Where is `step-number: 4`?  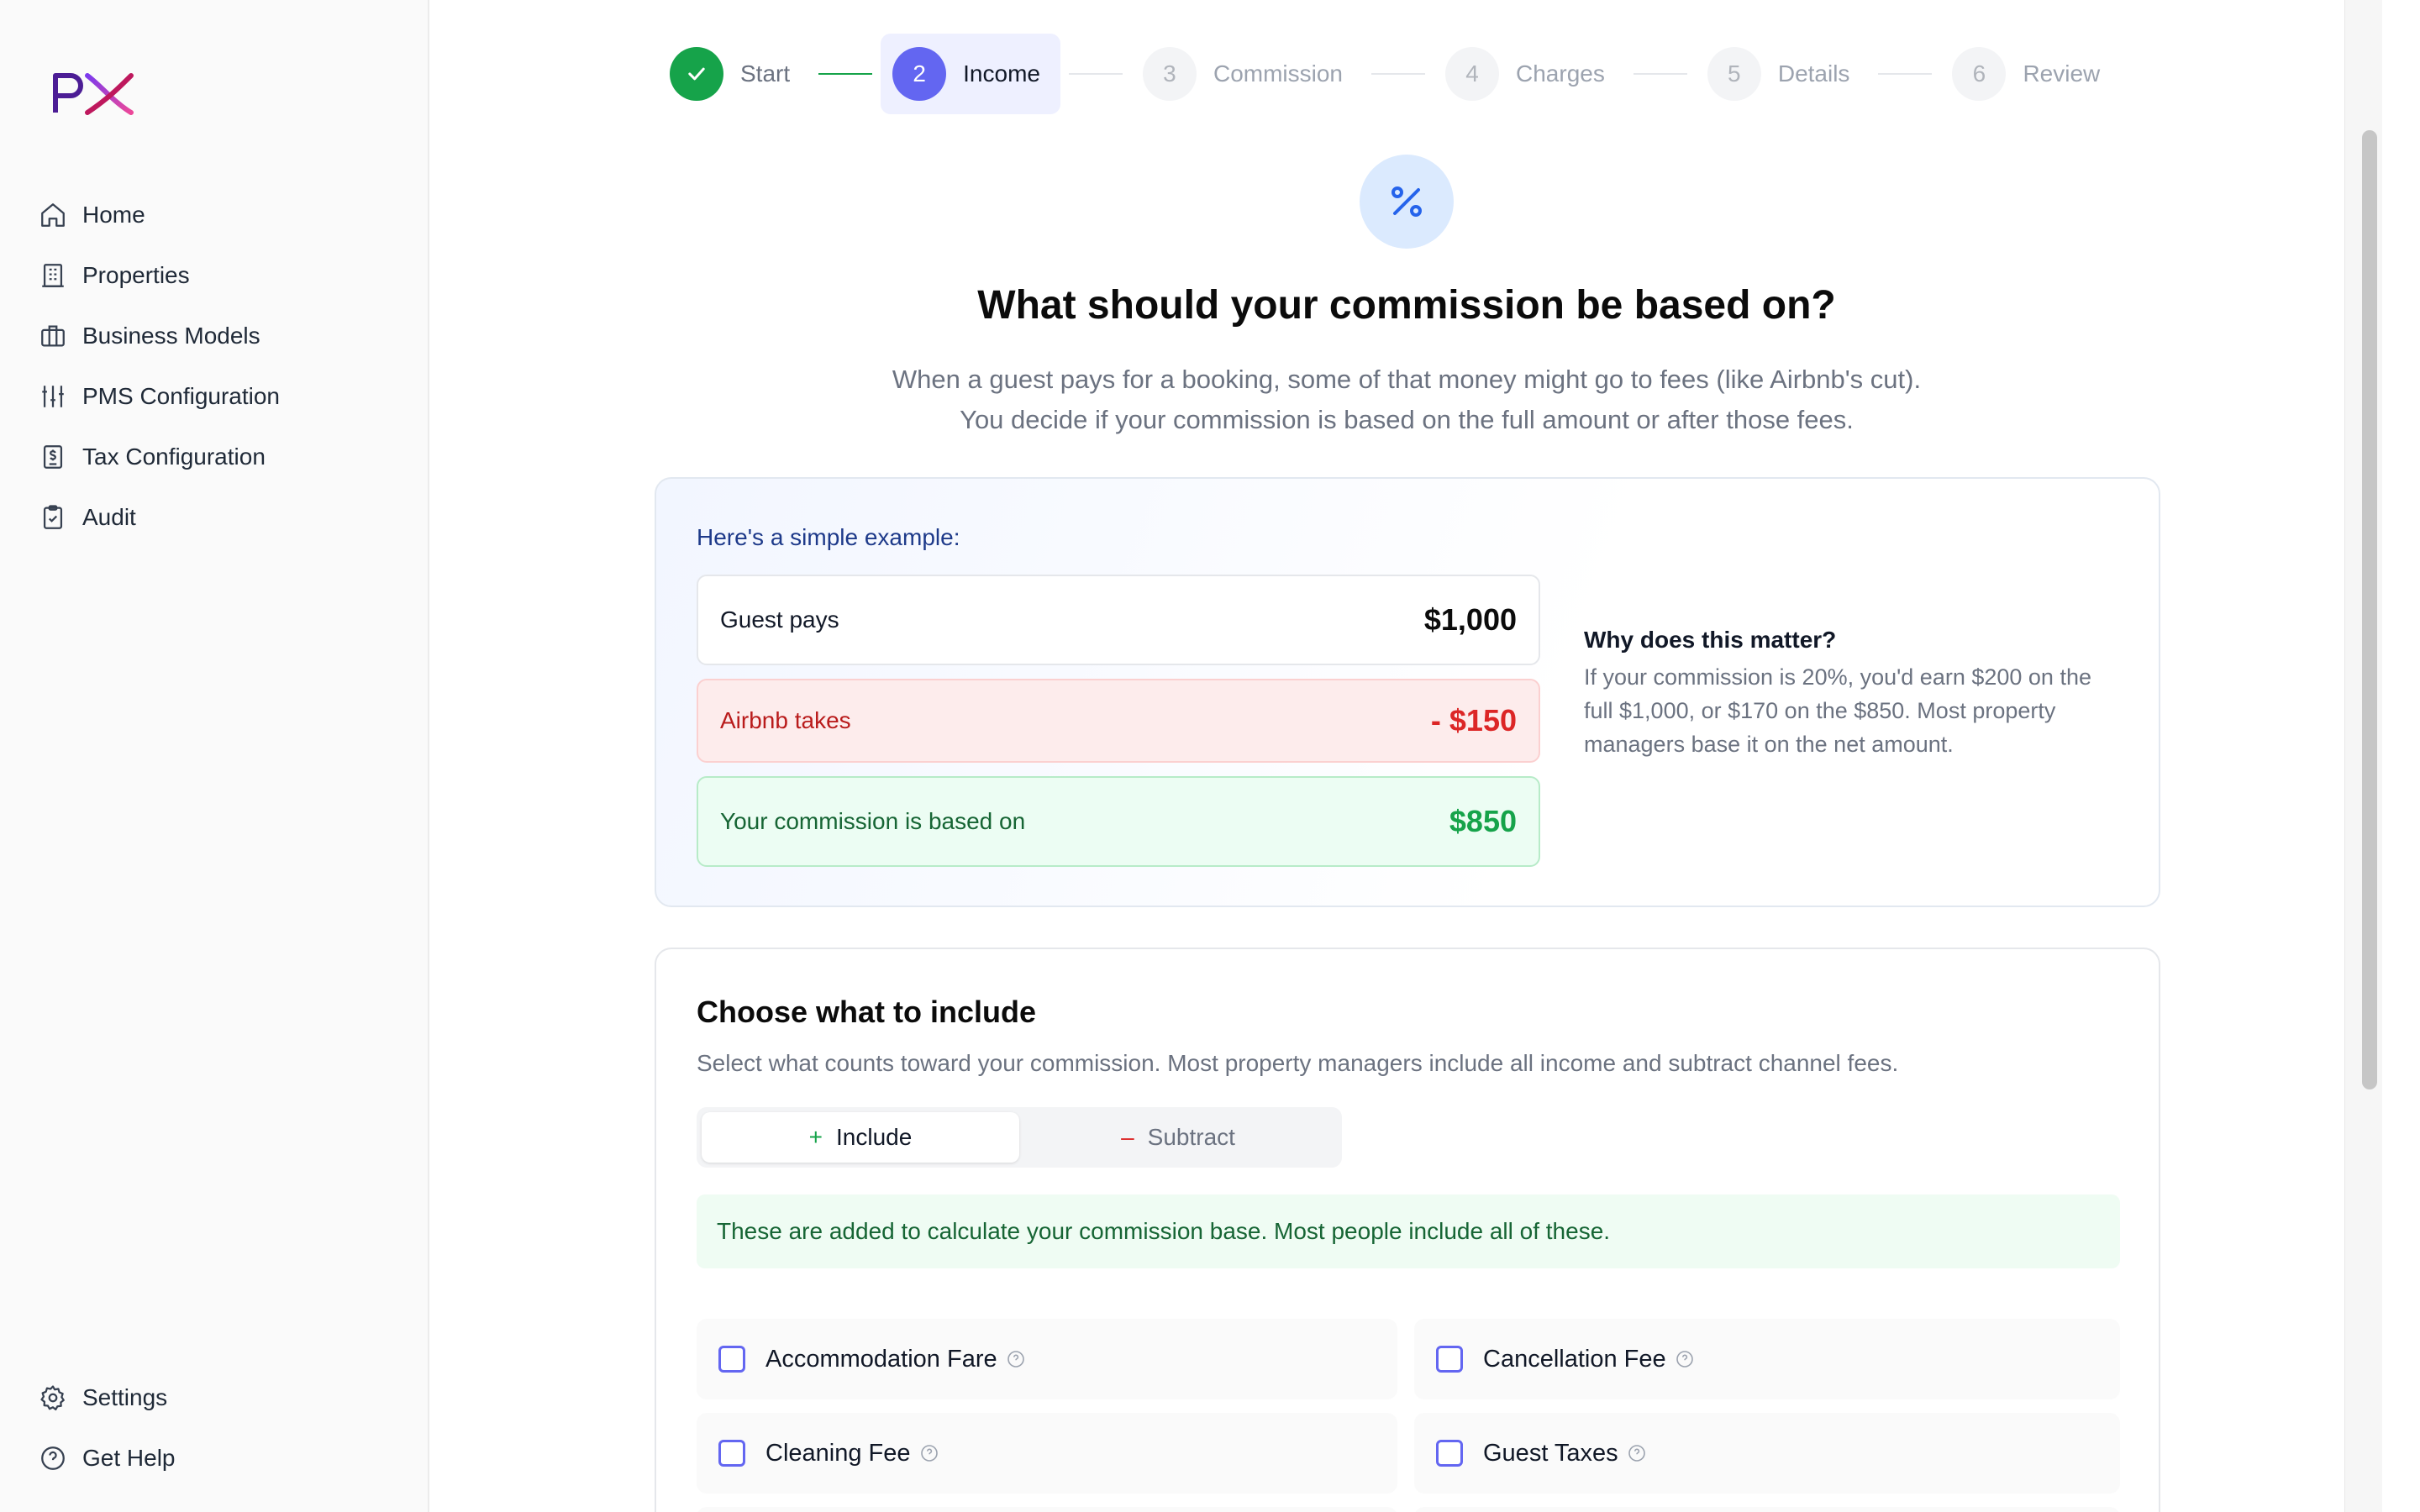
step-number: 4 is located at coordinates (1472, 74).